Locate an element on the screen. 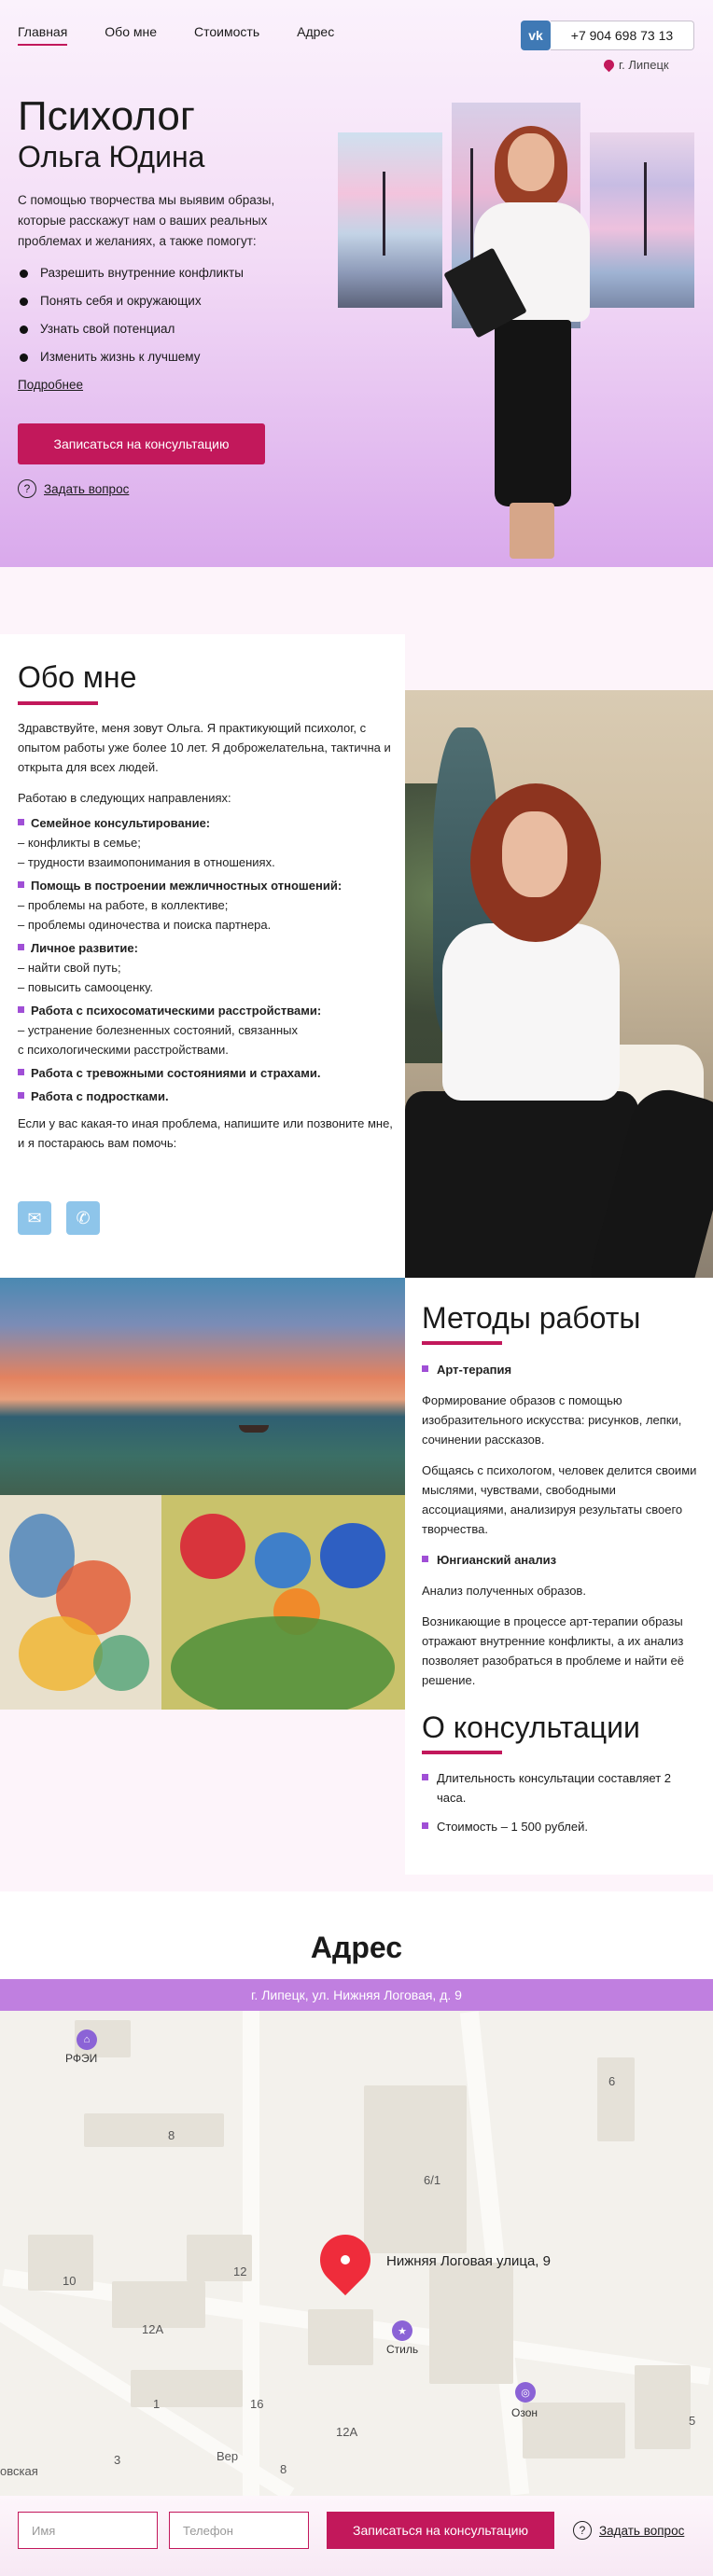 The height and width of the screenshot is (2576, 713). portrait-face is located at coordinates (531, 162).